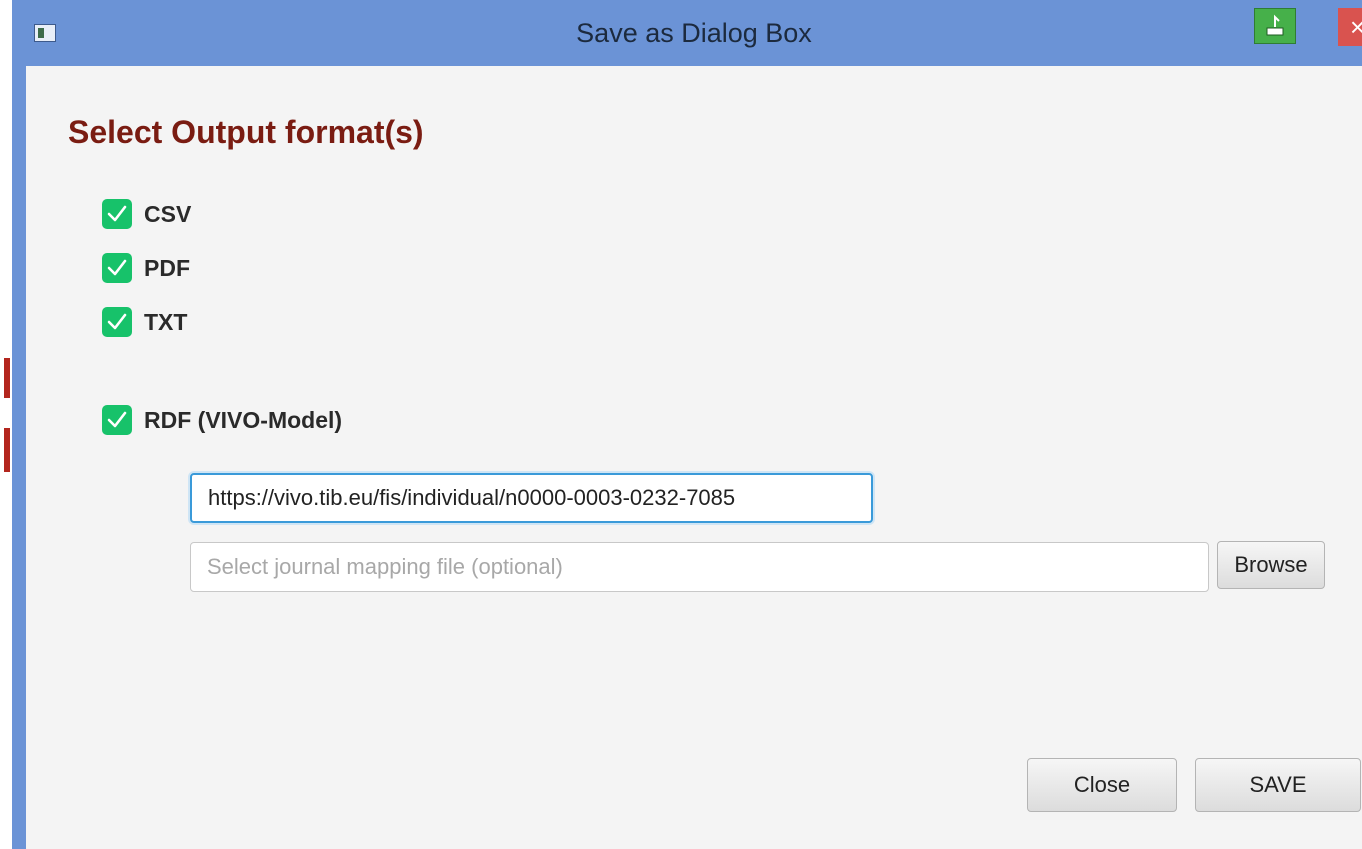 The image size is (1362, 849). Describe the element at coordinates (1271, 565) in the screenshot. I see `browse-button: Browse` at that location.